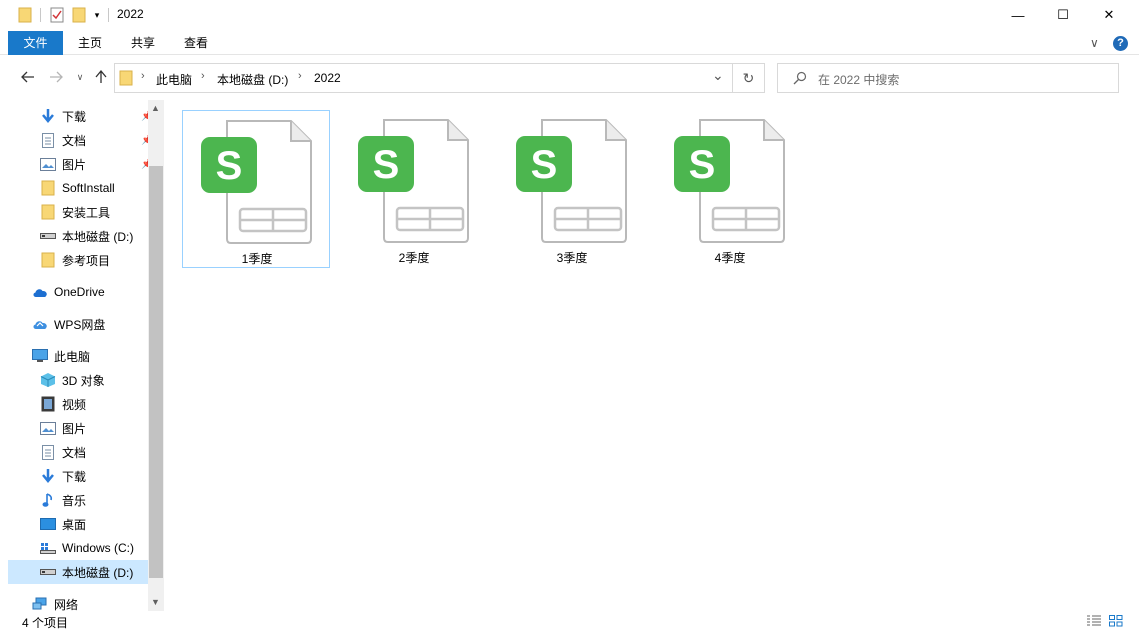 The height and width of the screenshot is (641, 1139). I want to click on status-bar: 4 个项目, so click(569, 626).